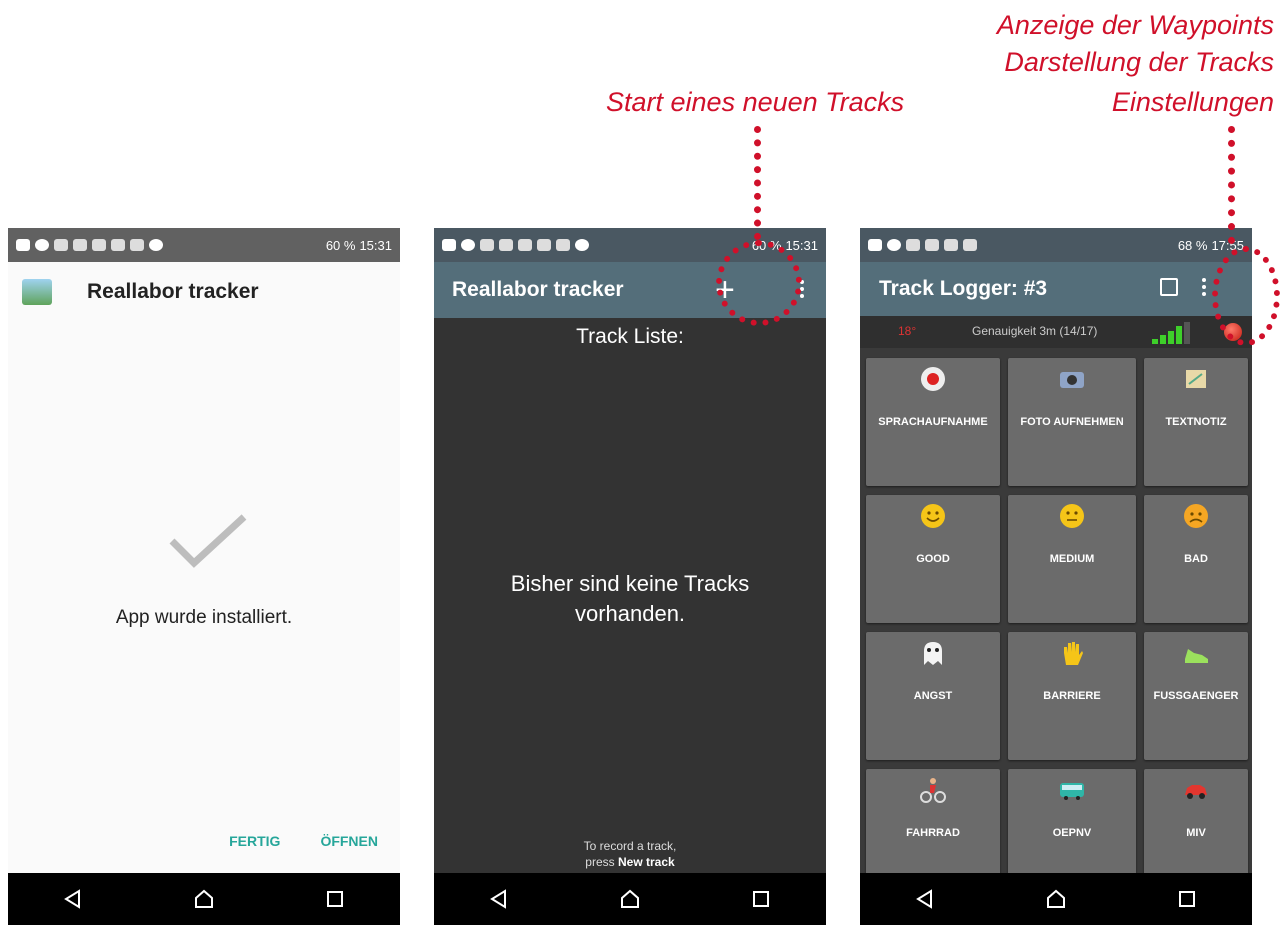  Describe the element at coordinates (254, 841) in the screenshot. I see `done-button: FERTIG` at that location.